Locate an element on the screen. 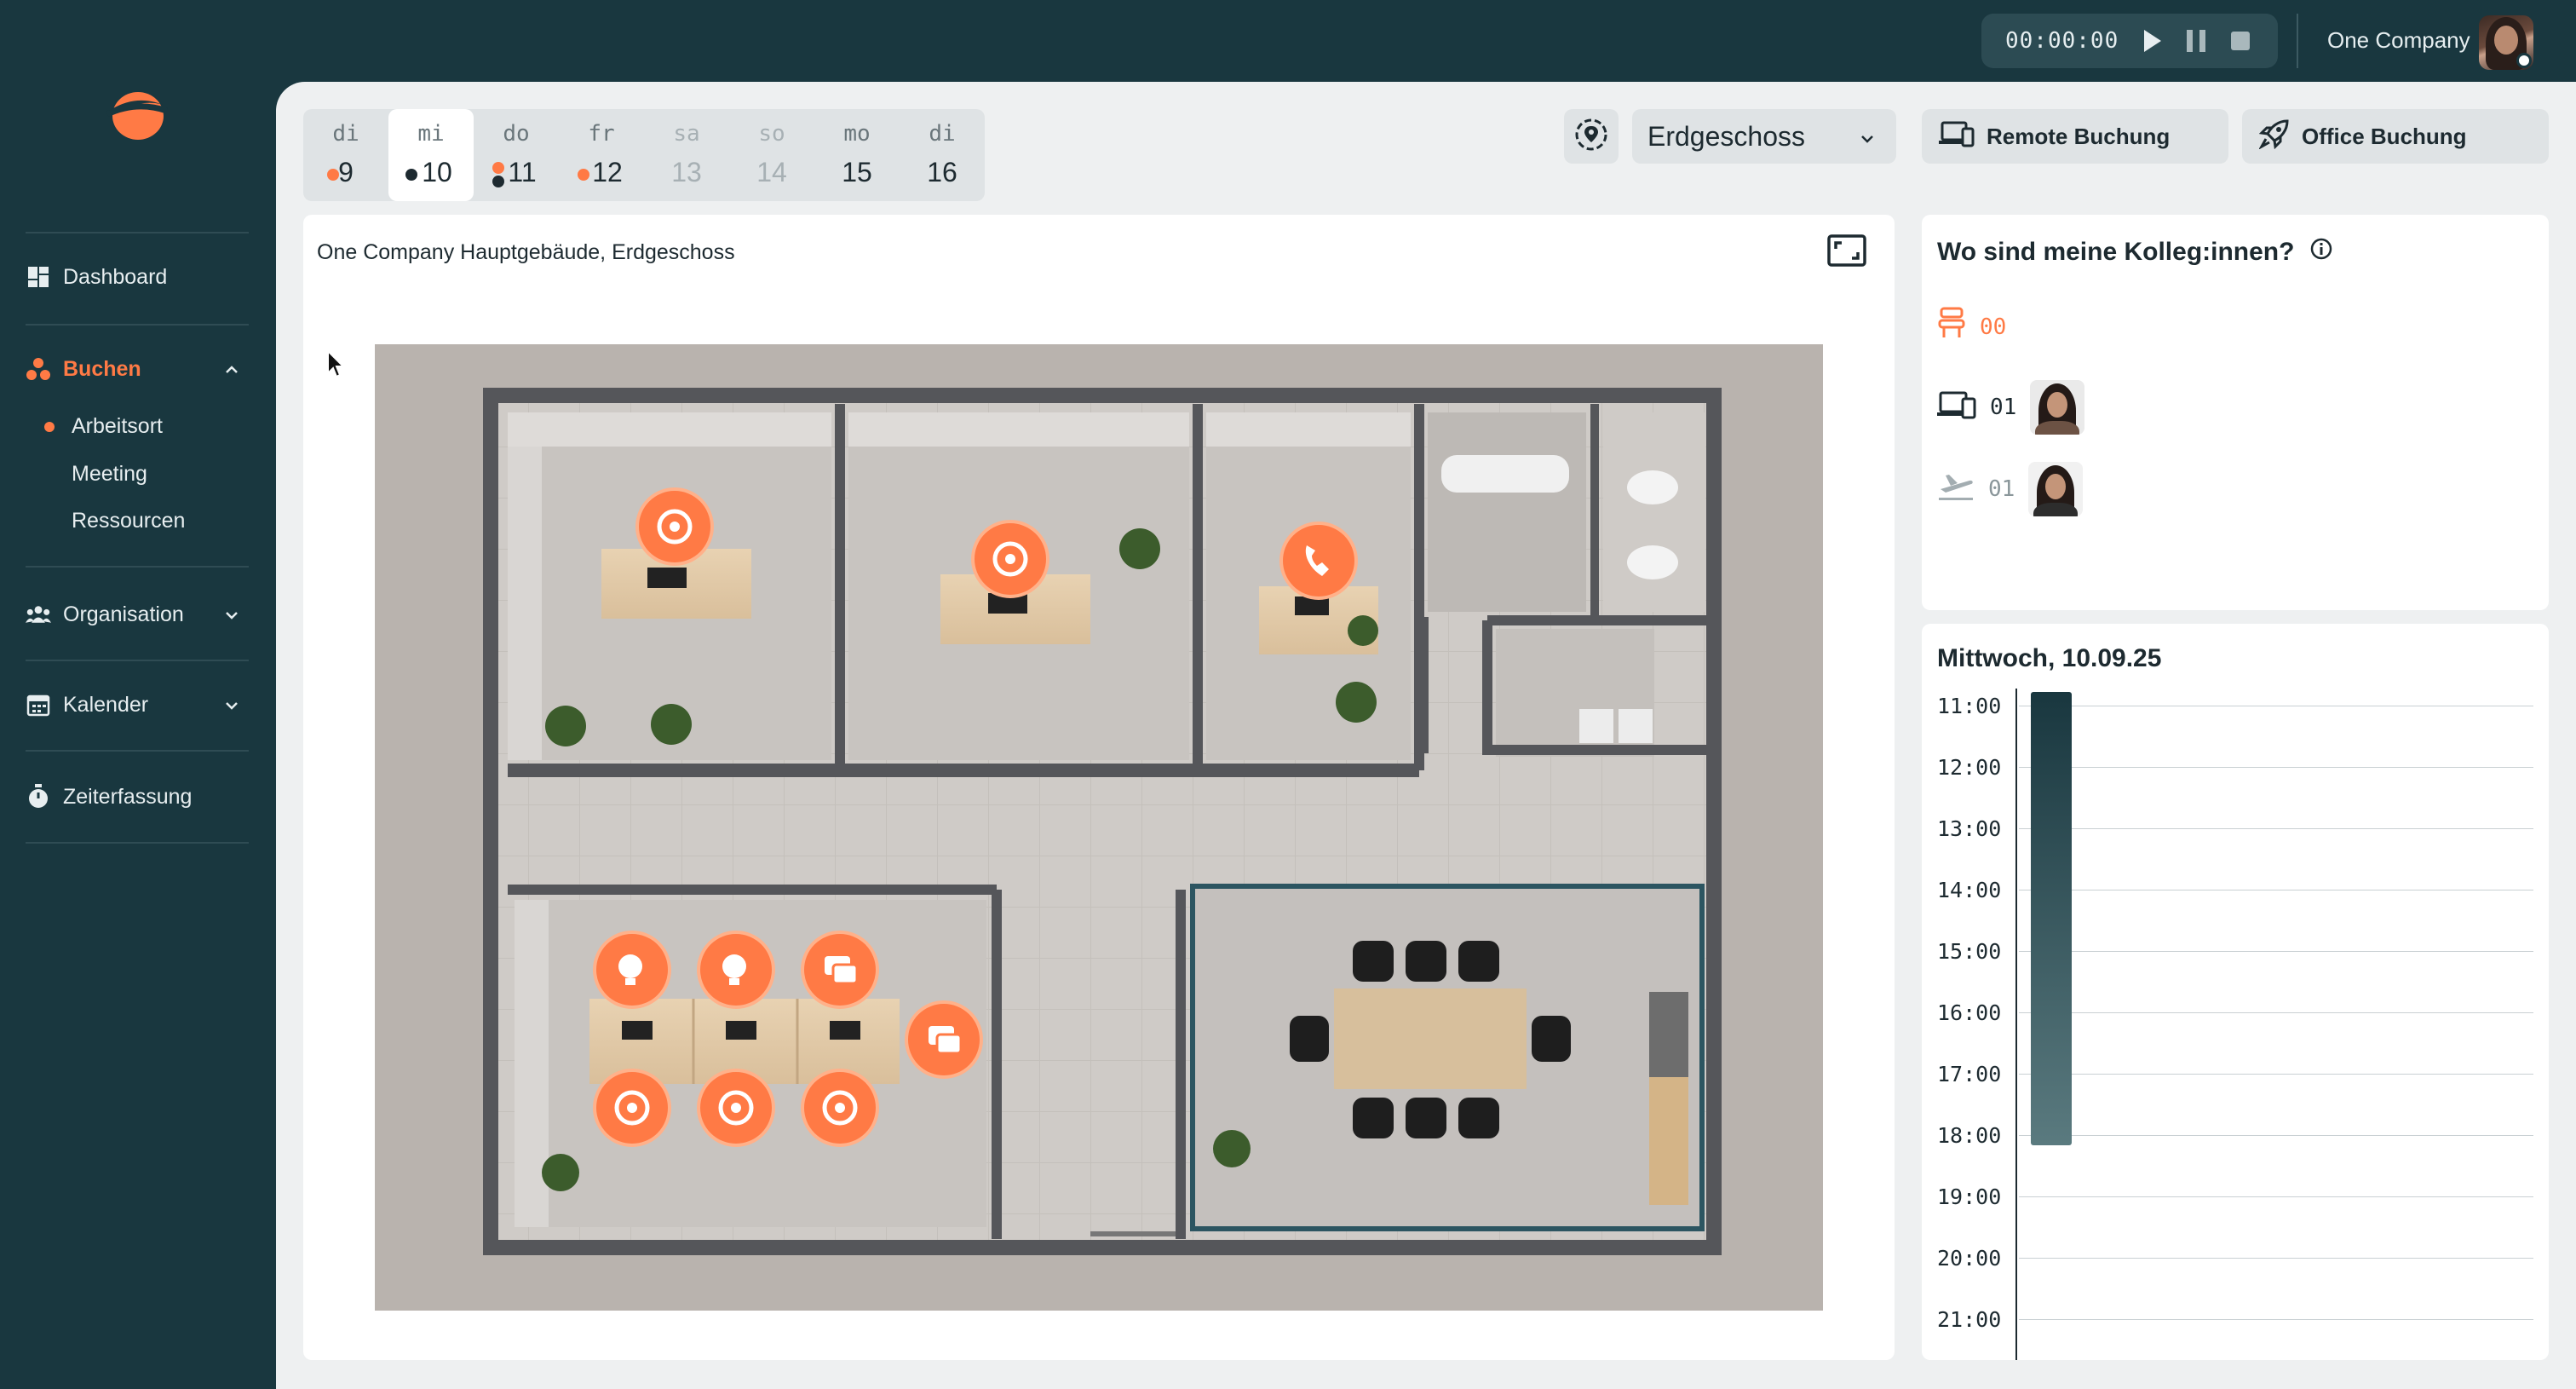 The height and width of the screenshot is (1389, 2576). day-tab-selected: mi 10 is located at coordinates (431, 155).